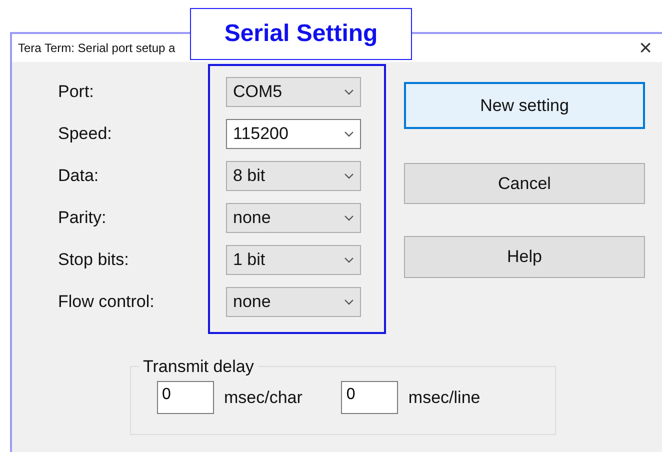  I want to click on unit-label: msec/char, so click(263, 397).